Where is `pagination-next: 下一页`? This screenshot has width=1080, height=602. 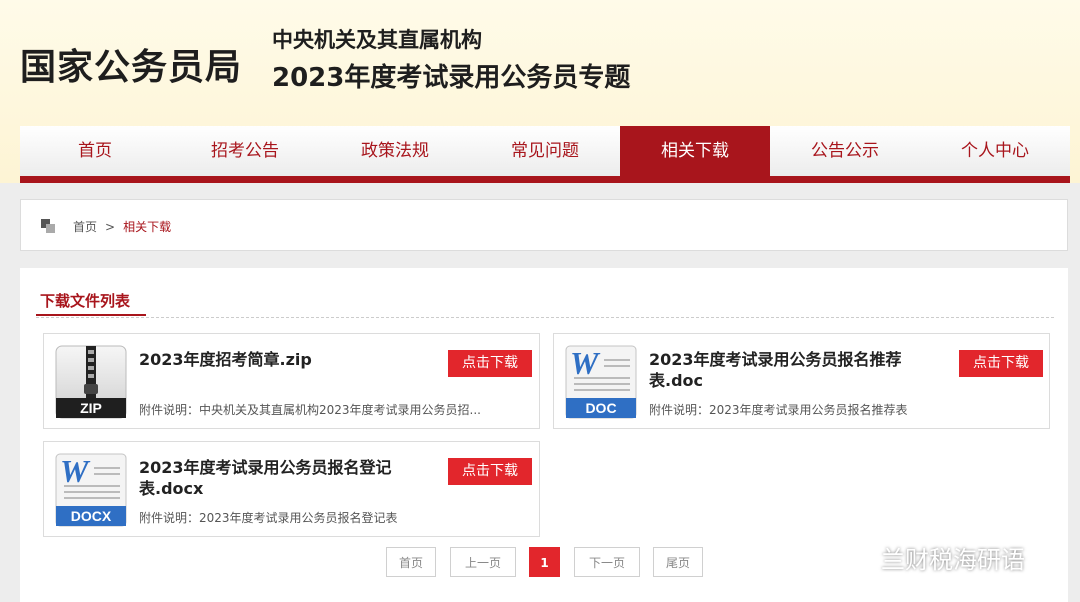 pagination-next: 下一页 is located at coordinates (607, 562).